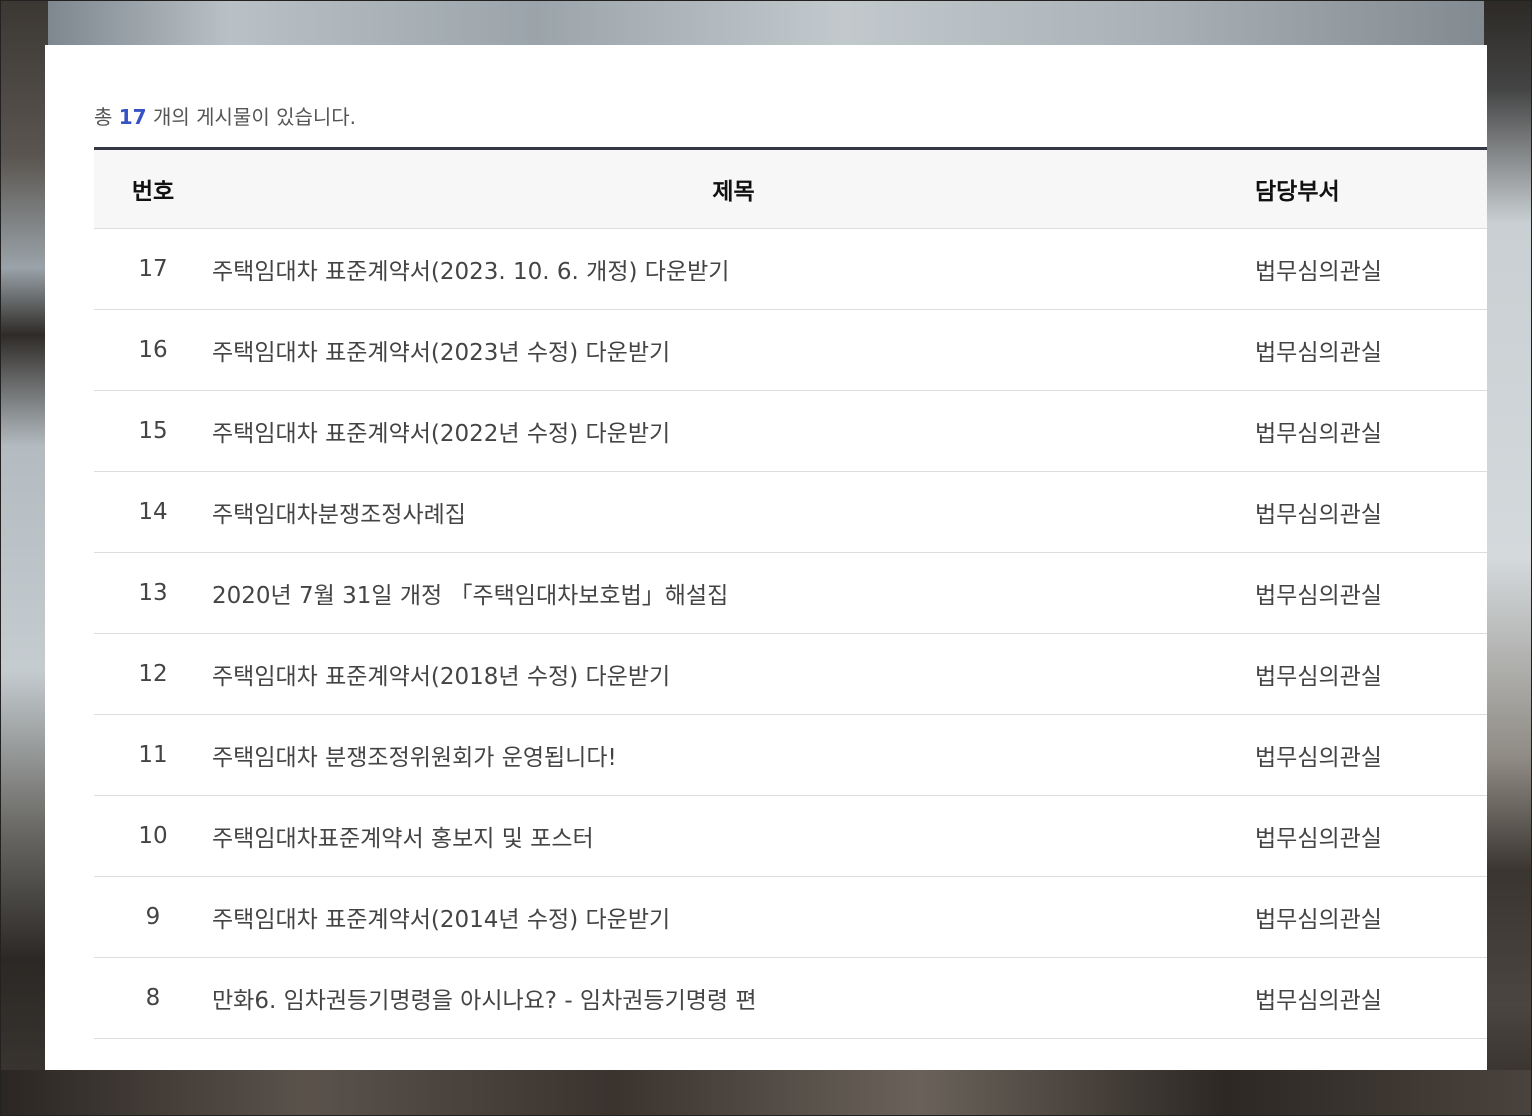 The width and height of the screenshot is (1532, 1116). Describe the element at coordinates (441, 434) in the screenshot. I see `post-title-link: 주택임대차 표준계약서(2022년 수정) 다운받기` at that location.